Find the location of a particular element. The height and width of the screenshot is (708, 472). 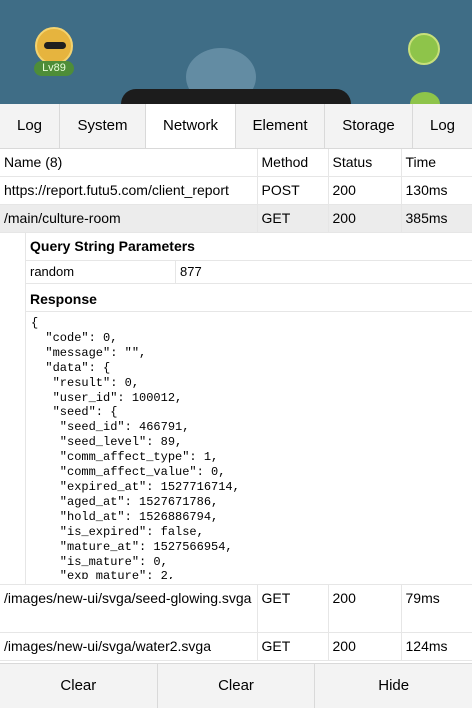

query-param-value: 877 is located at coordinates (191, 271).